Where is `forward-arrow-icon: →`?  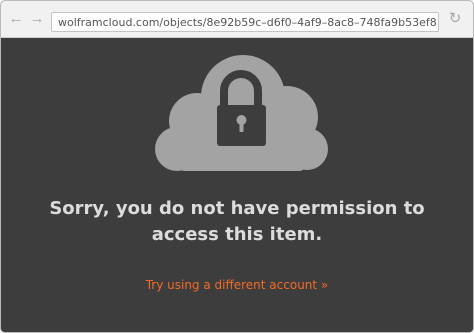 forward-arrow-icon: → is located at coordinates (37, 19).